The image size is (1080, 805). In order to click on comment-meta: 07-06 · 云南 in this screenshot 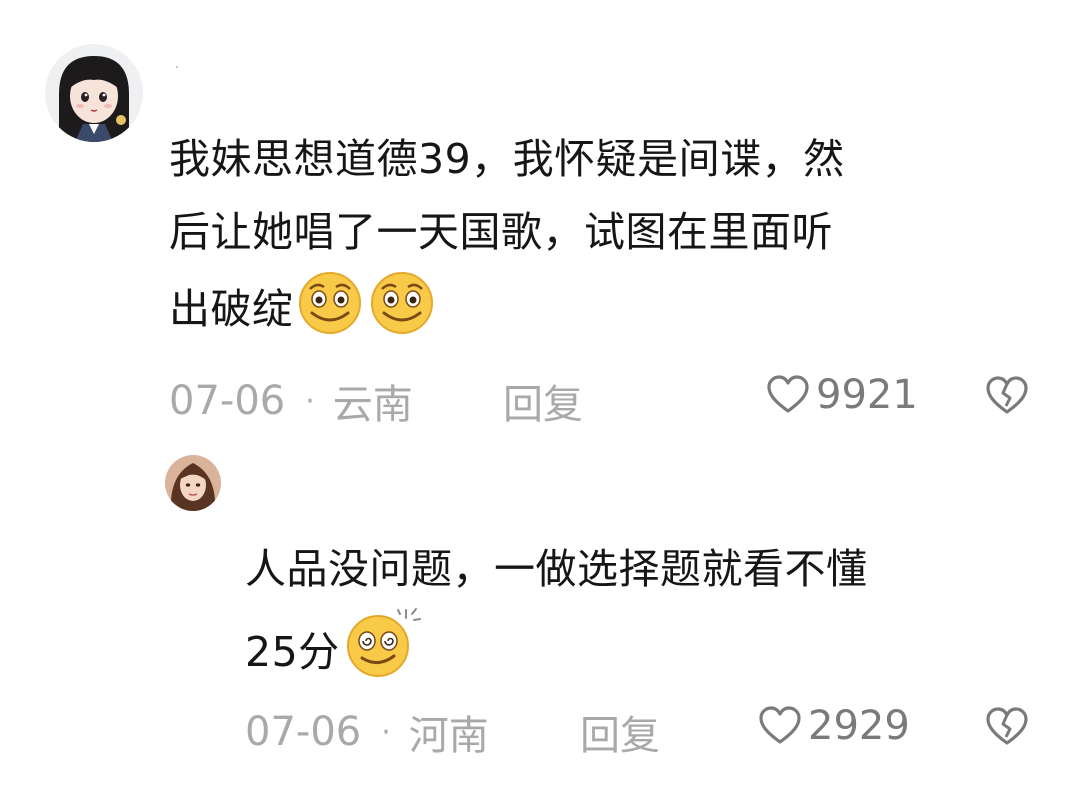, I will do `click(291, 401)`.